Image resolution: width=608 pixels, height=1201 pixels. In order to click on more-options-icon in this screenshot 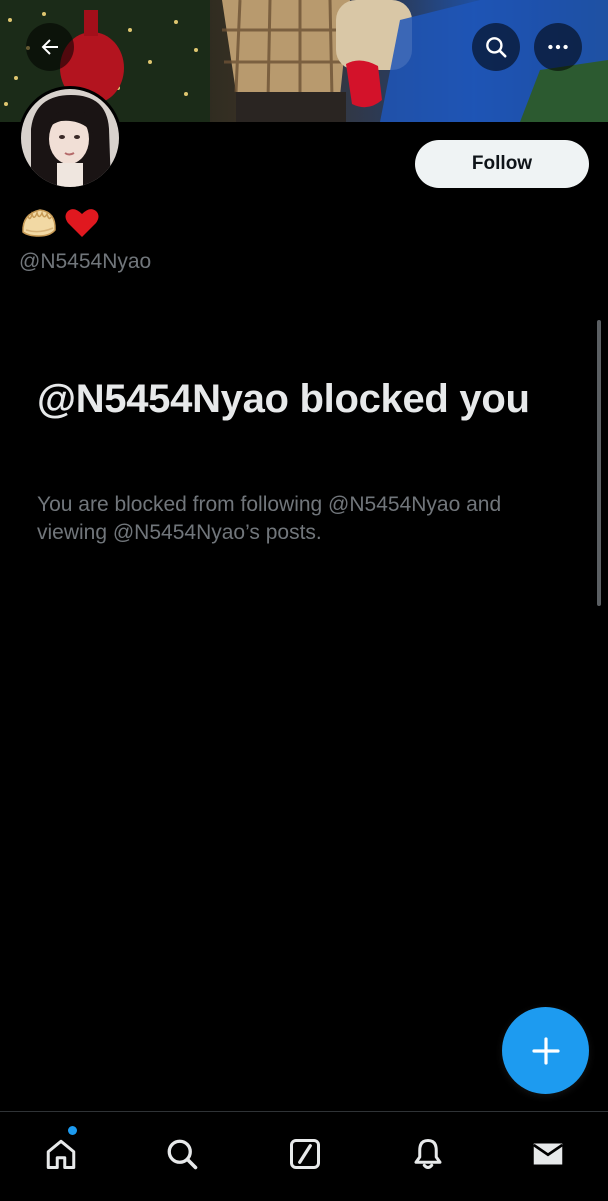, I will do `click(558, 47)`.